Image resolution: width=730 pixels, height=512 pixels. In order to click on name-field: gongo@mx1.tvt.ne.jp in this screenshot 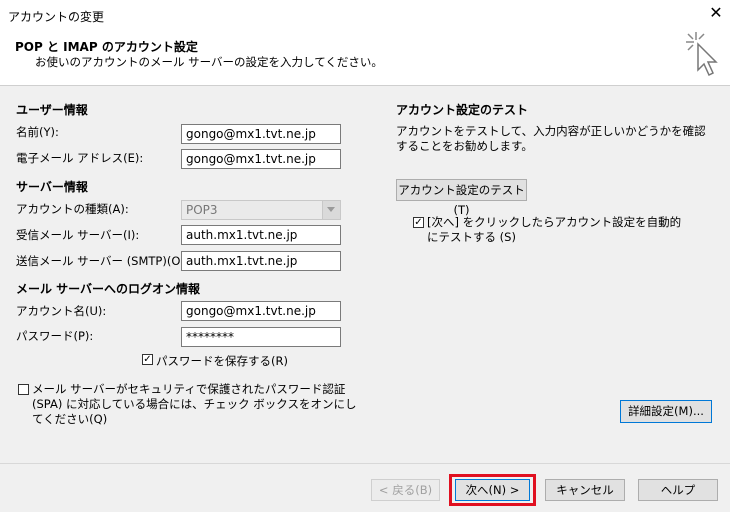, I will do `click(261, 134)`.